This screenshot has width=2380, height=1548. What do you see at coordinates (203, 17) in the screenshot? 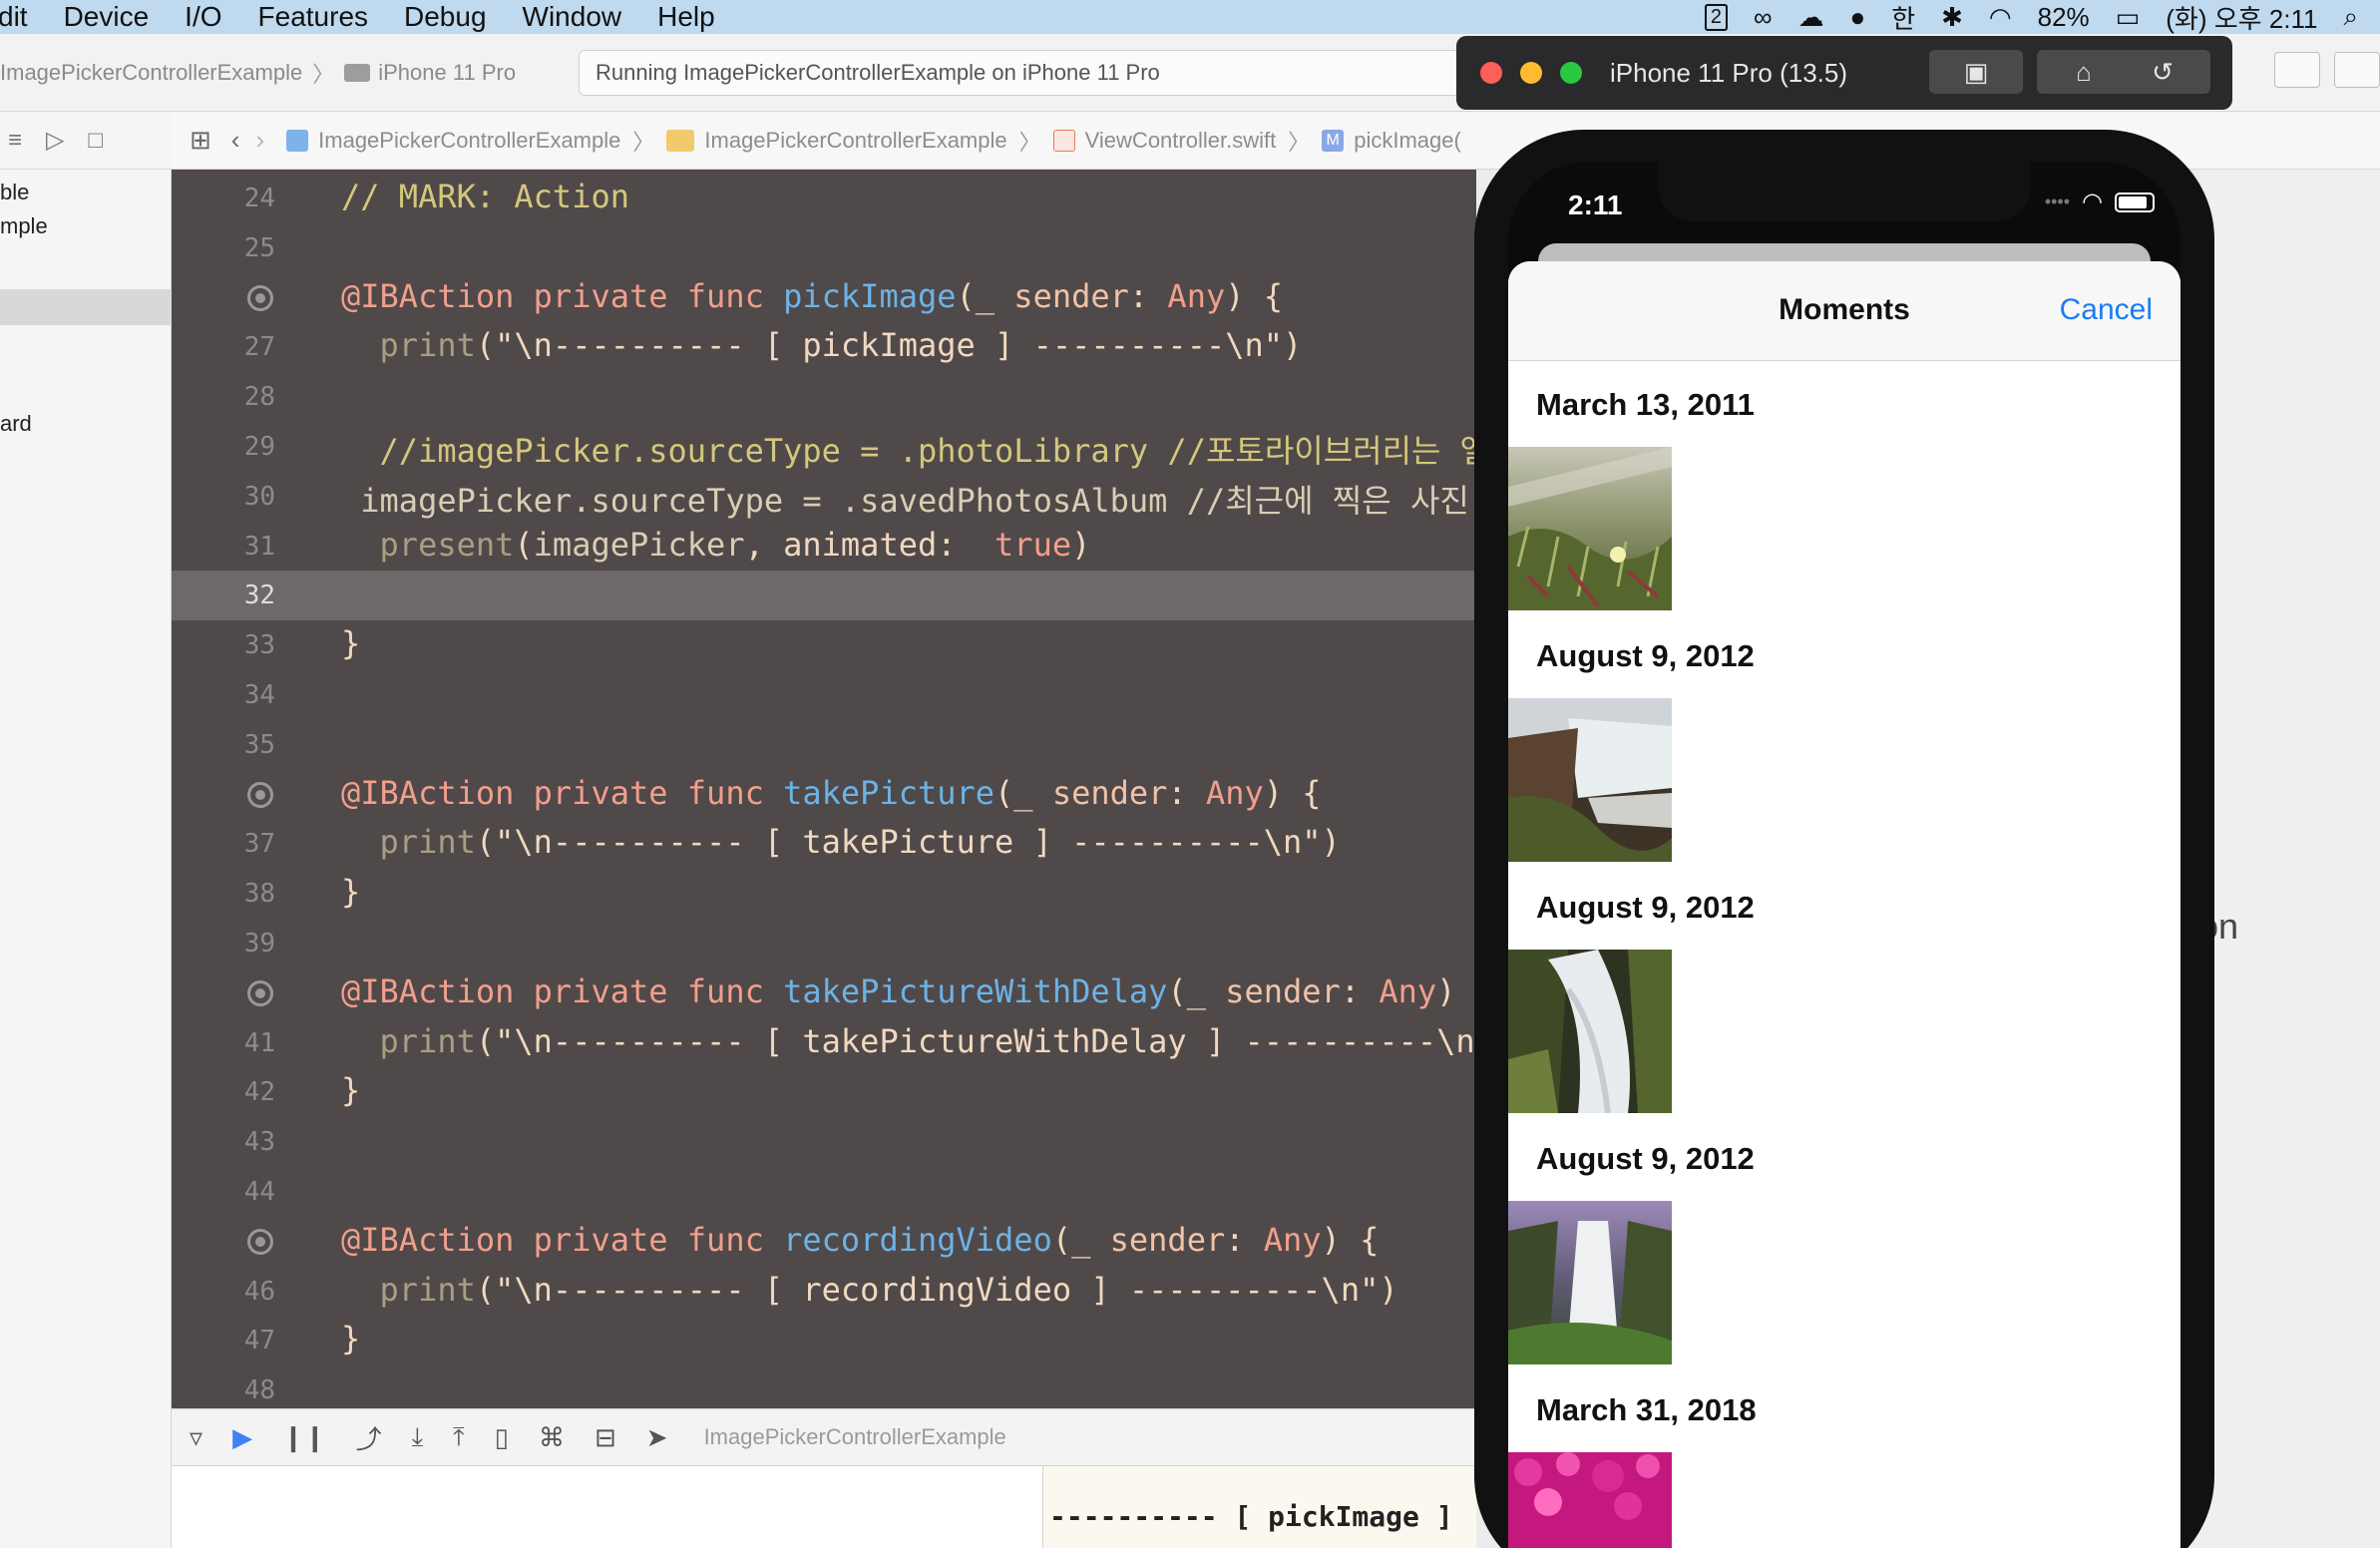
I see `menu-io: I/O` at bounding box center [203, 17].